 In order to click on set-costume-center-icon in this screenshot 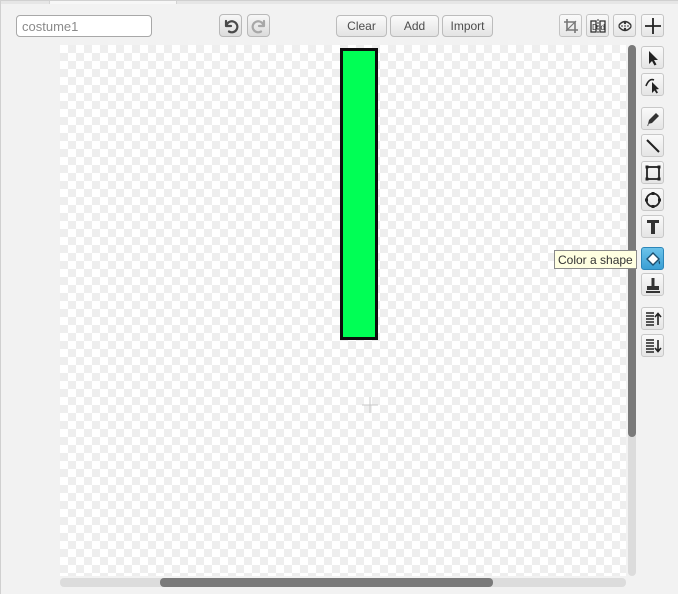, I will do `click(652, 25)`.